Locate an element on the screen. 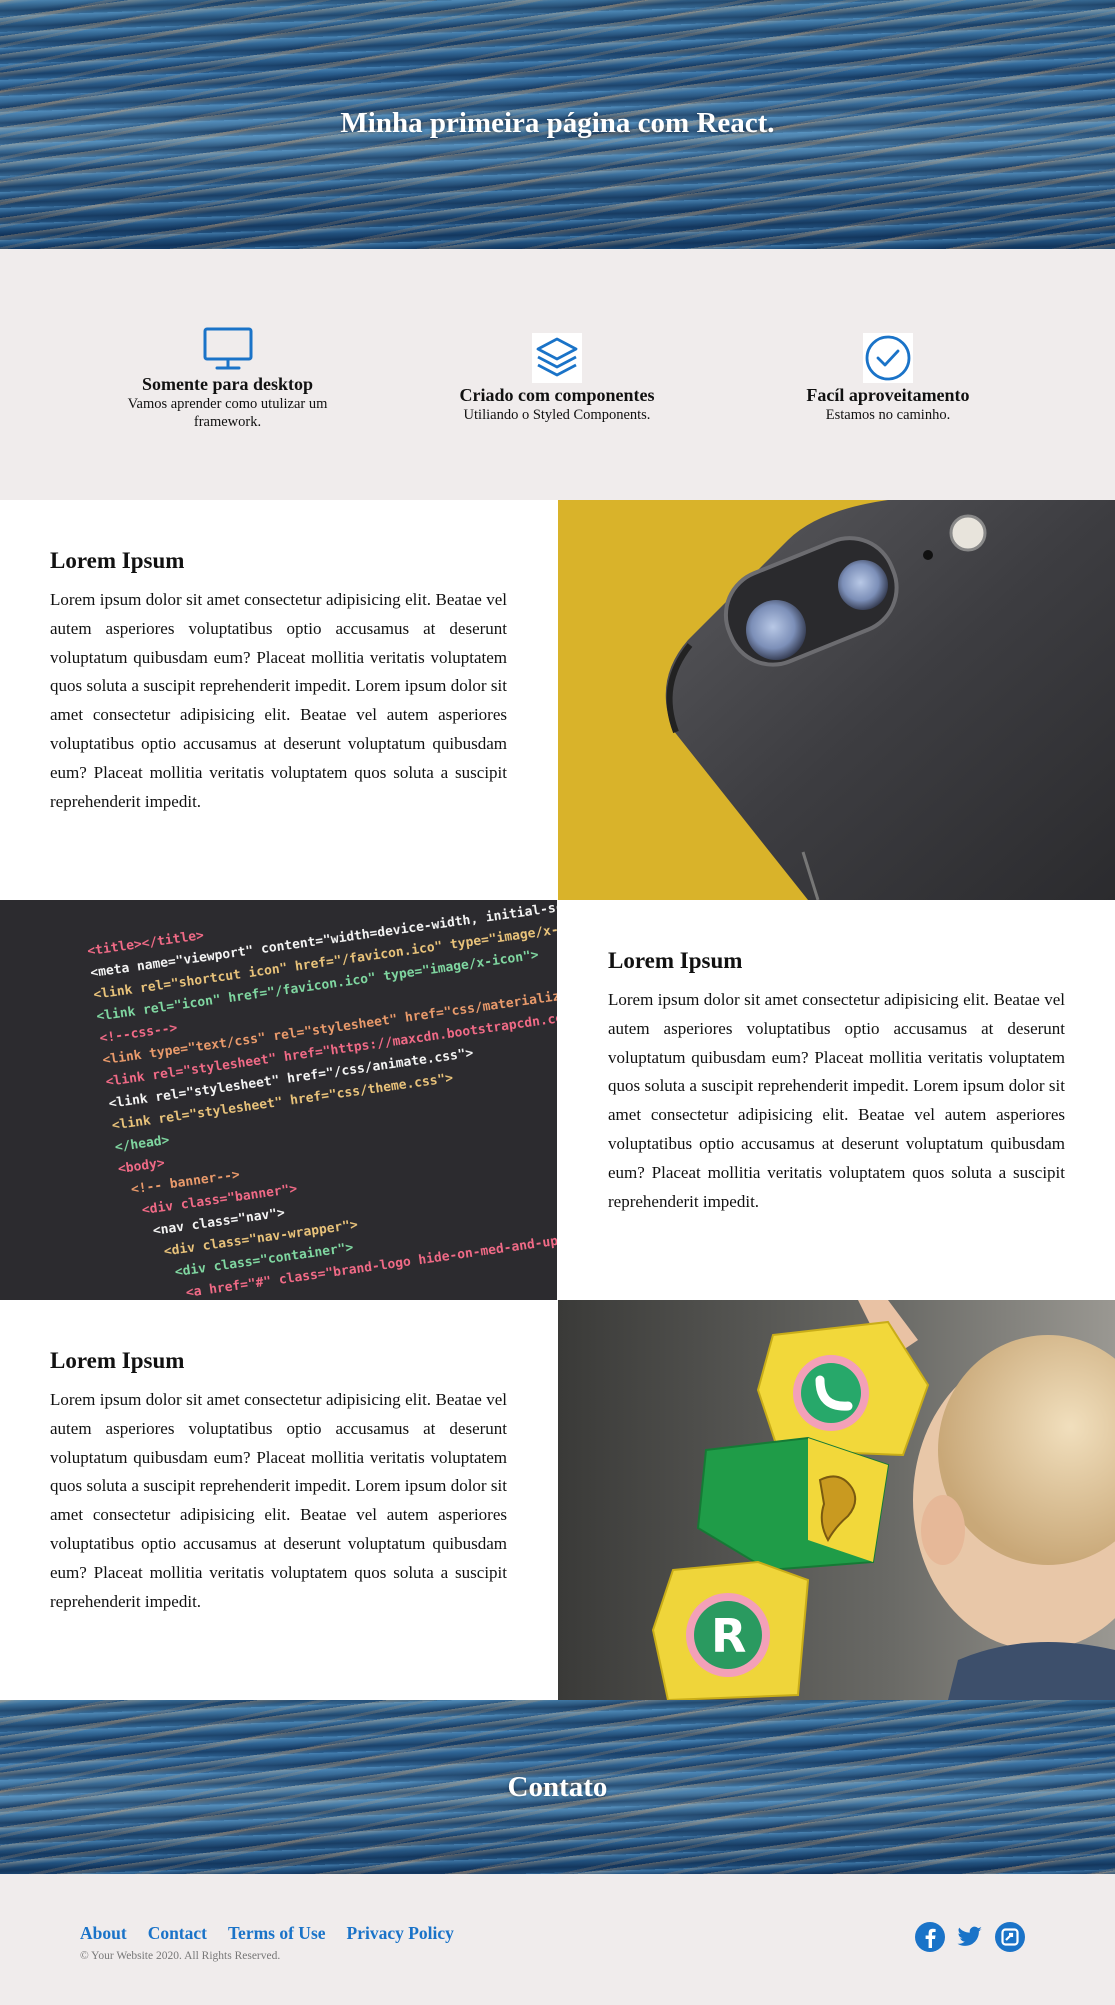  contact-title: Contato is located at coordinates (557, 1787).